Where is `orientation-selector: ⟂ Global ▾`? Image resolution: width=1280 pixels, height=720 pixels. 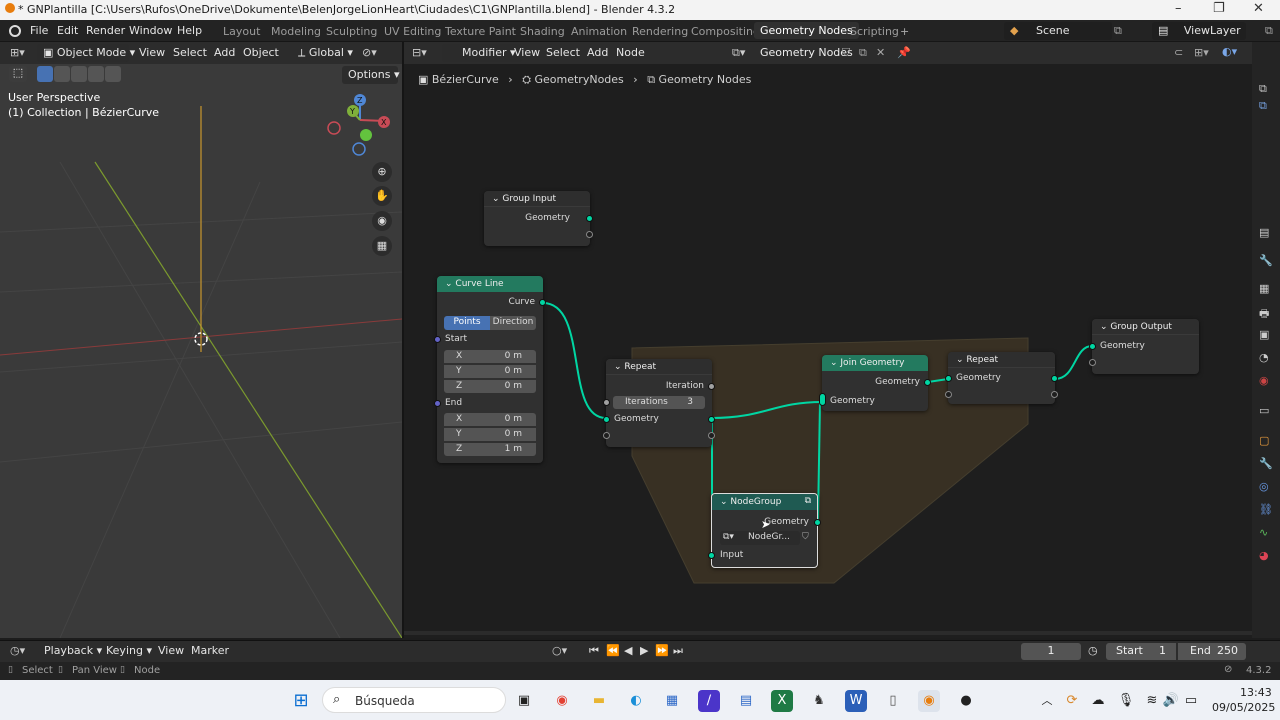 orientation-selector: ⟂ Global ▾ is located at coordinates (324, 53).